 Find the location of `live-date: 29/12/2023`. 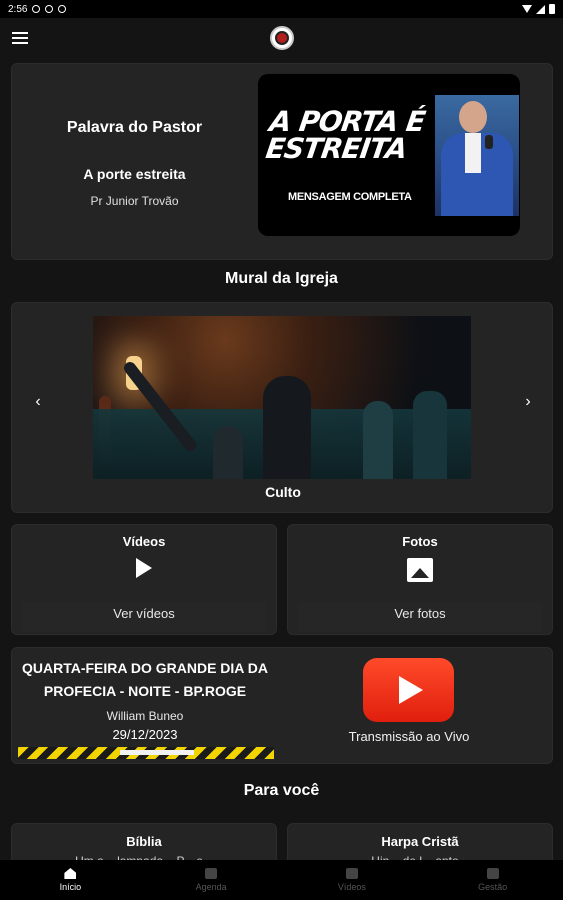

live-date: 29/12/2023 is located at coordinates (145, 734).